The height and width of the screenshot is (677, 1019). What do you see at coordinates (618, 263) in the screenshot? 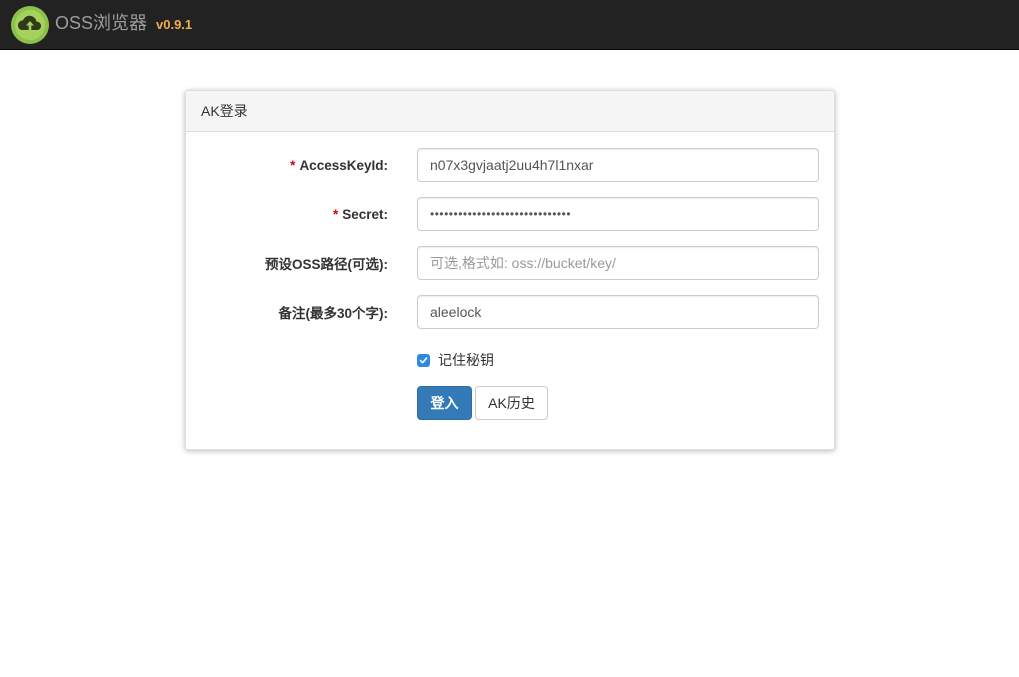
I see `preset-path-input: 可选,格式如: oss://bucket/key/` at bounding box center [618, 263].